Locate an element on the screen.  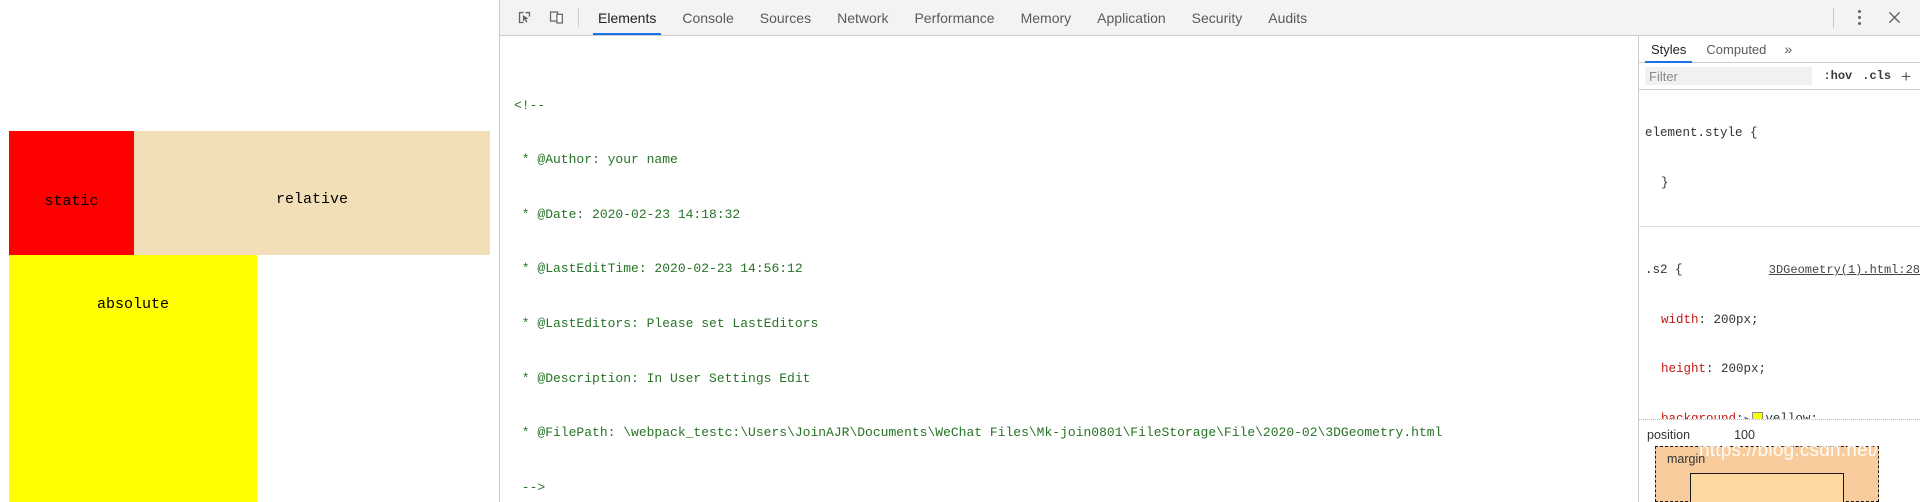
toolbar-divider is located at coordinates (578, 17).